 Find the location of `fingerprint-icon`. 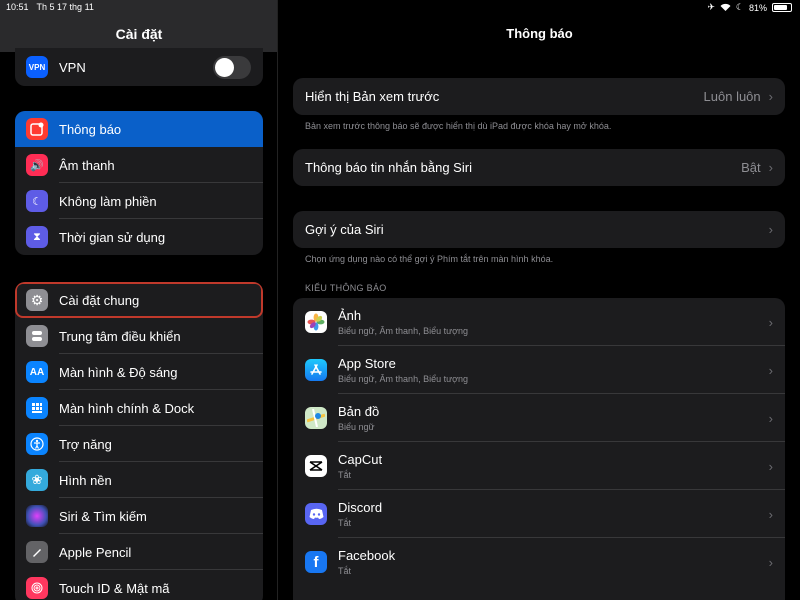

fingerprint-icon is located at coordinates (37, 588).